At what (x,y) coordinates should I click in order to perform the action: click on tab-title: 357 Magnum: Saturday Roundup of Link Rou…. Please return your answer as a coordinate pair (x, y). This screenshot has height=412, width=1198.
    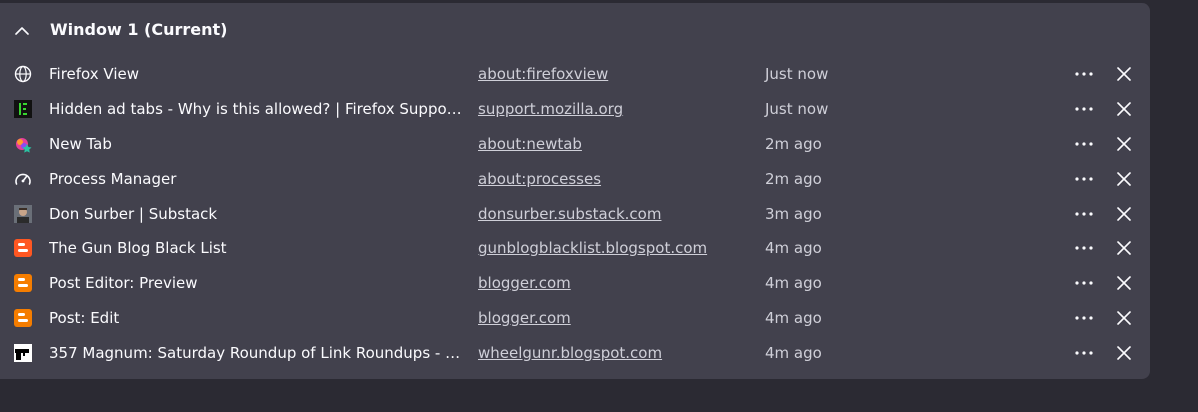
    Looking at the image, I should click on (256, 353).